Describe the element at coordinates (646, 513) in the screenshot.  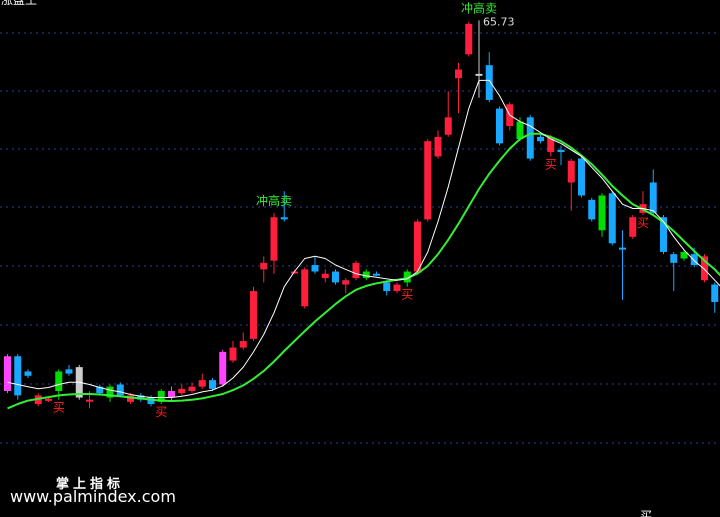
I see `bottom-cut-label: 买` at that location.